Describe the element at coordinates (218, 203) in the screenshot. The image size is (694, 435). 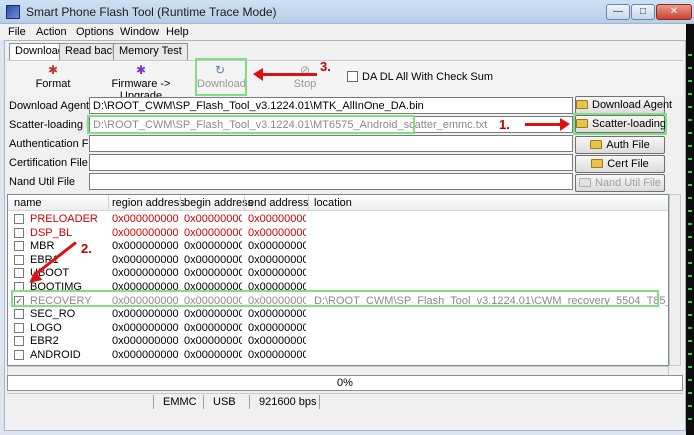
I see `col-begin-address: begin address` at that location.